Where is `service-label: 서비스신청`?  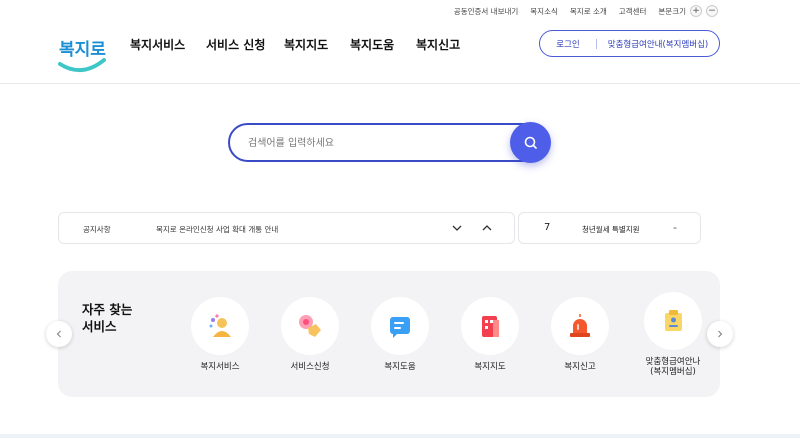
service-label: 서비스신청 is located at coordinates (310, 367).